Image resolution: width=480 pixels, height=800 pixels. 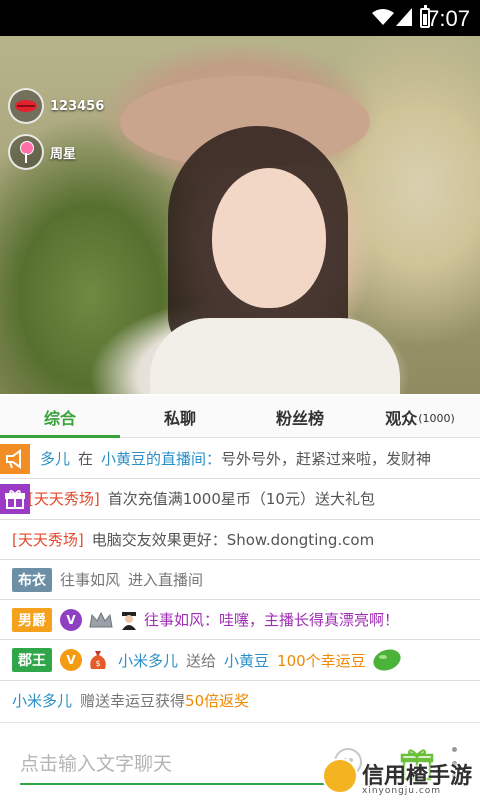 What do you see at coordinates (32, 660) in the screenshot?
I see `rank-badge: 郡王` at bounding box center [32, 660].